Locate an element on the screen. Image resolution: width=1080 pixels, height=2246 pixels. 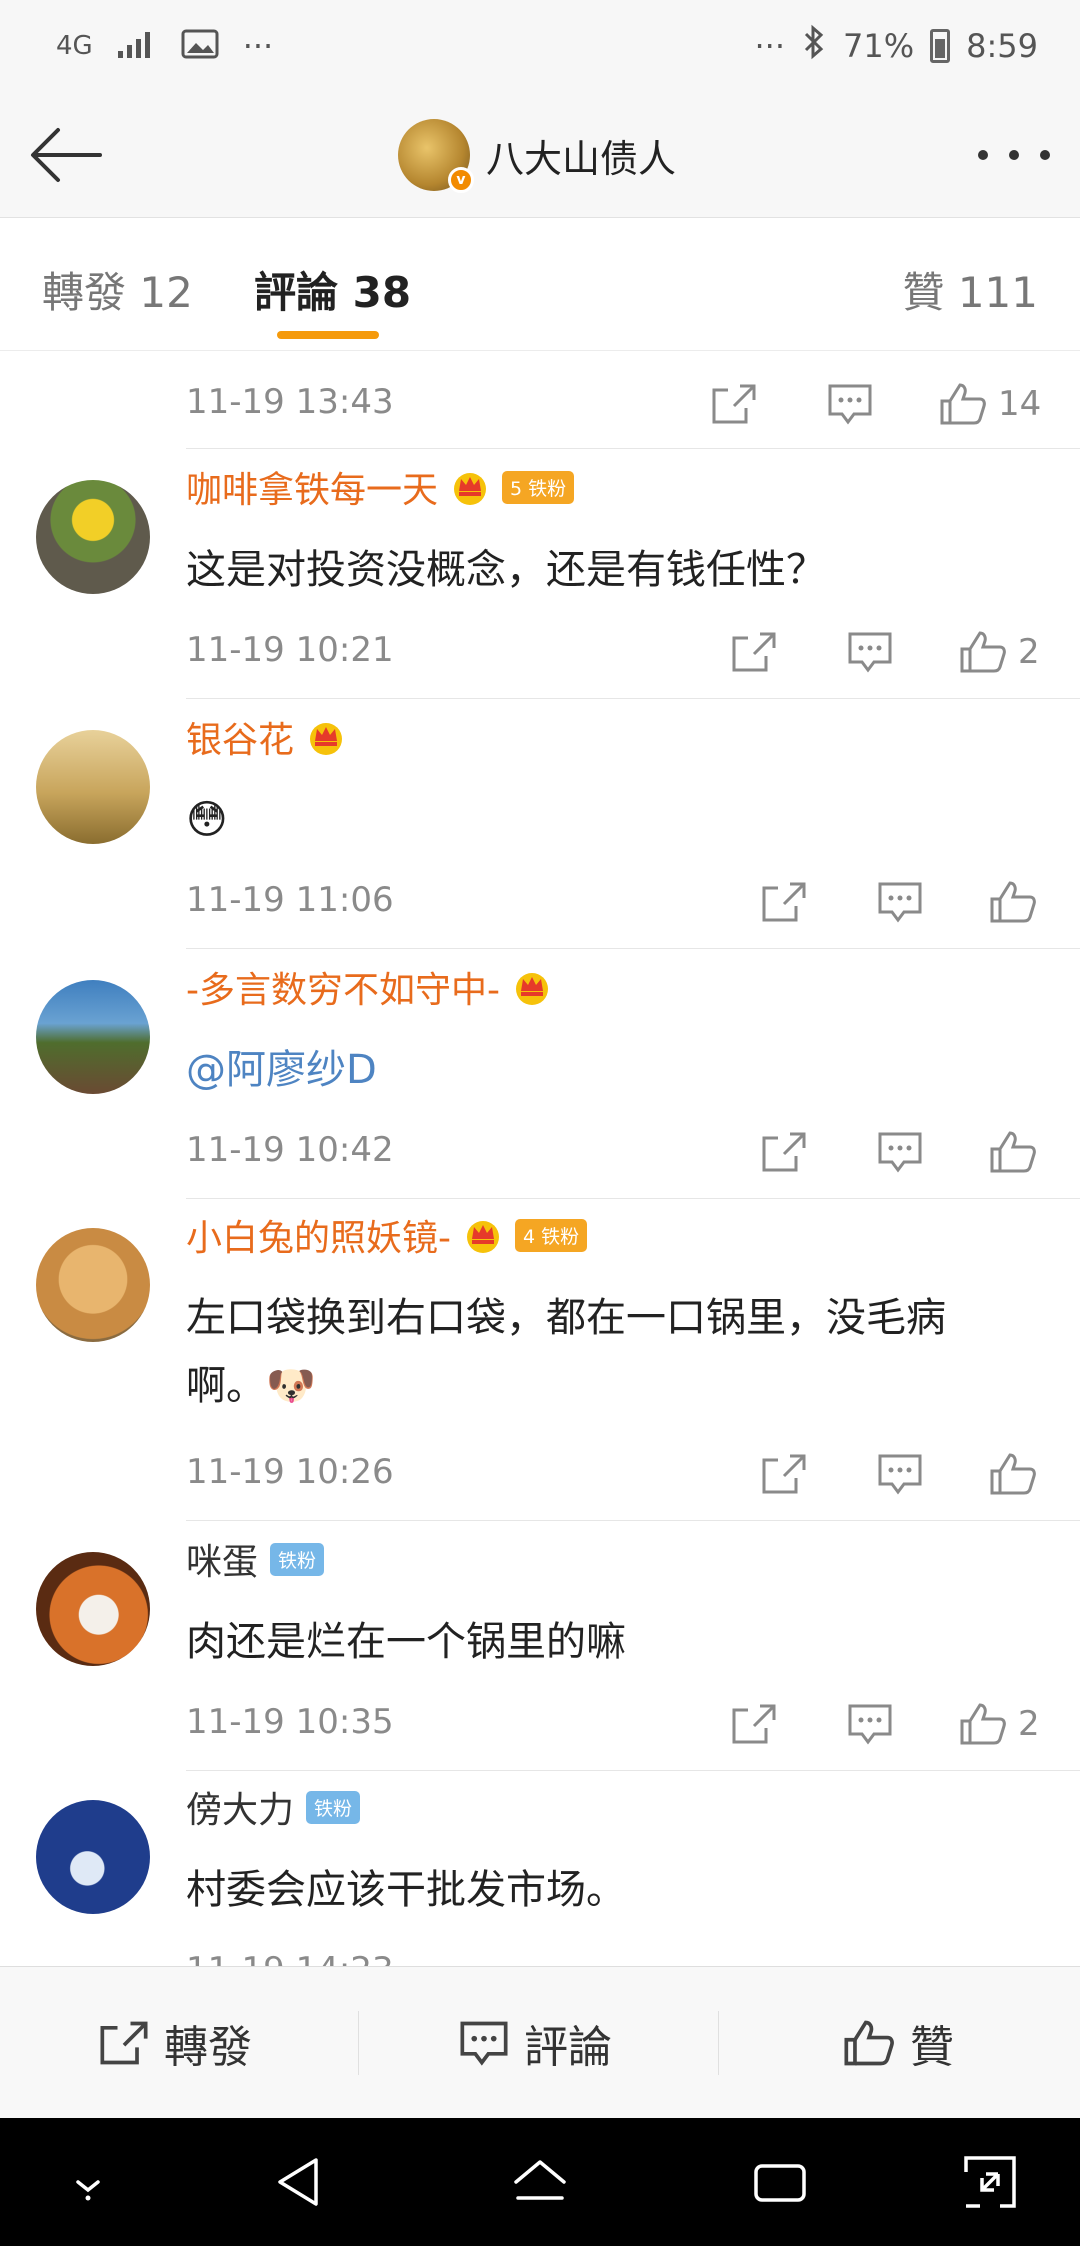
fan-badge: 5 铁粉 is located at coordinates (538, 487).